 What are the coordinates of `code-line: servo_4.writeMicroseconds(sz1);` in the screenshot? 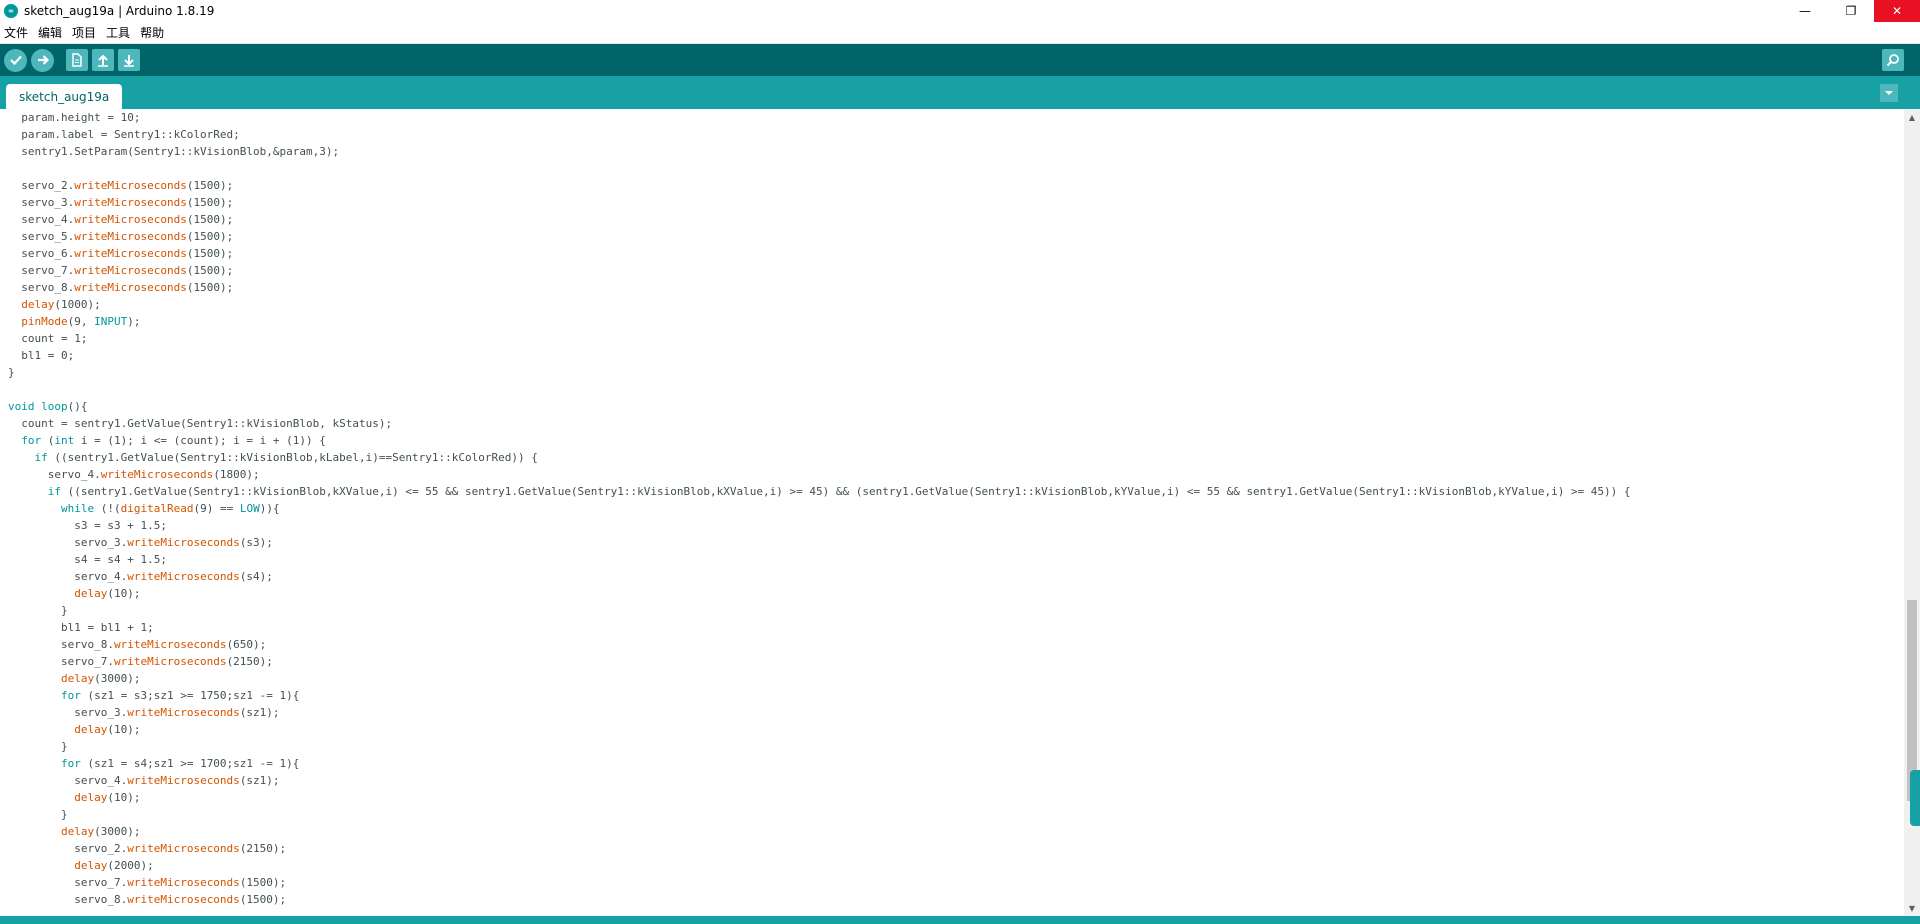 It's located at (144, 780).